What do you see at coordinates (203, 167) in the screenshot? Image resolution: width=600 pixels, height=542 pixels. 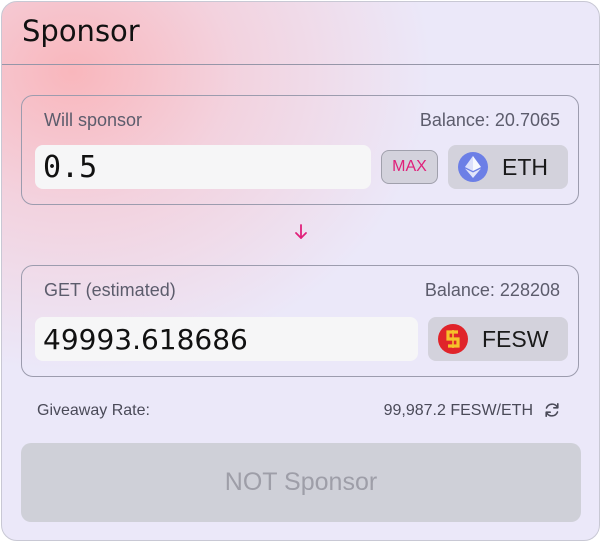 I see `sponsor-amount-input: 0.5` at bounding box center [203, 167].